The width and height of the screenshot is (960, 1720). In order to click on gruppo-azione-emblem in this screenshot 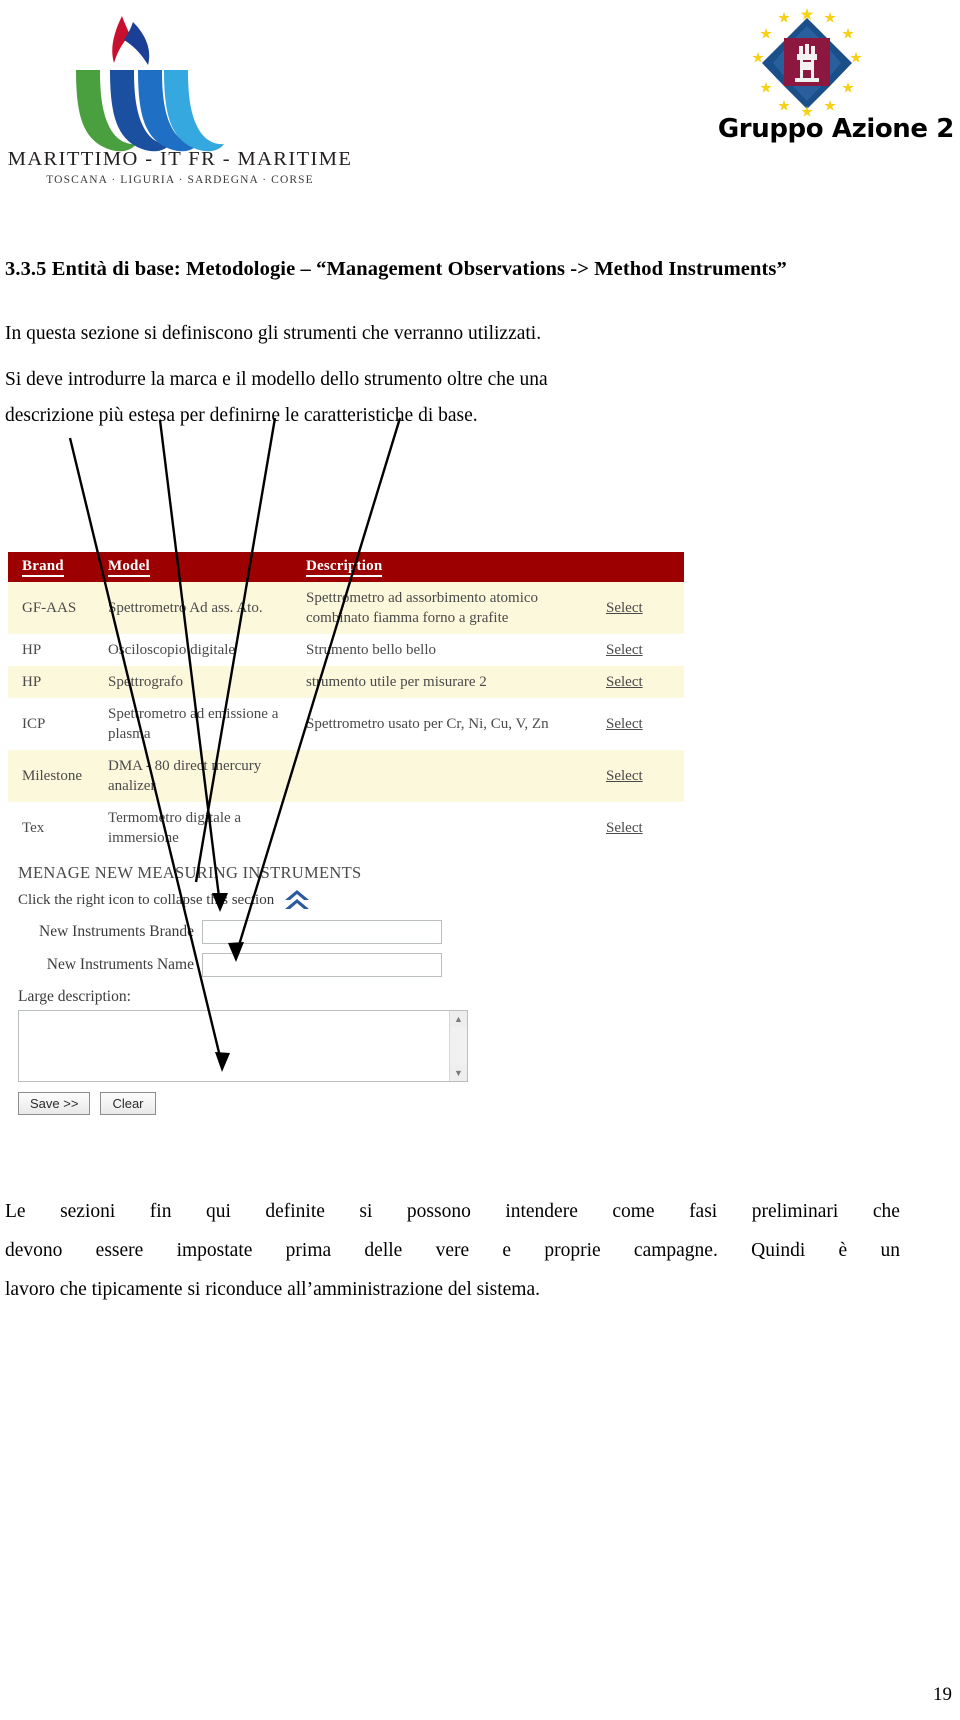, I will do `click(807, 63)`.